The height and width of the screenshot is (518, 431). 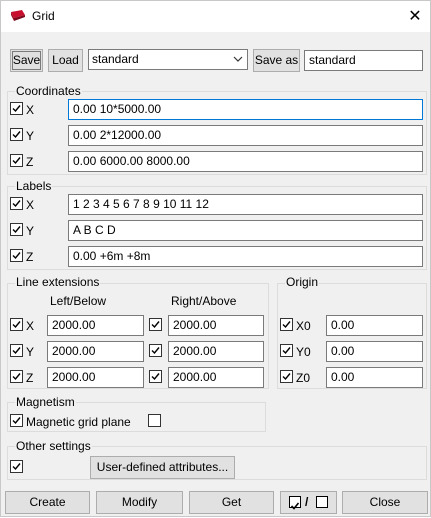 What do you see at coordinates (374, 325) in the screenshot?
I see `origin-x0-input: 0.00` at bounding box center [374, 325].